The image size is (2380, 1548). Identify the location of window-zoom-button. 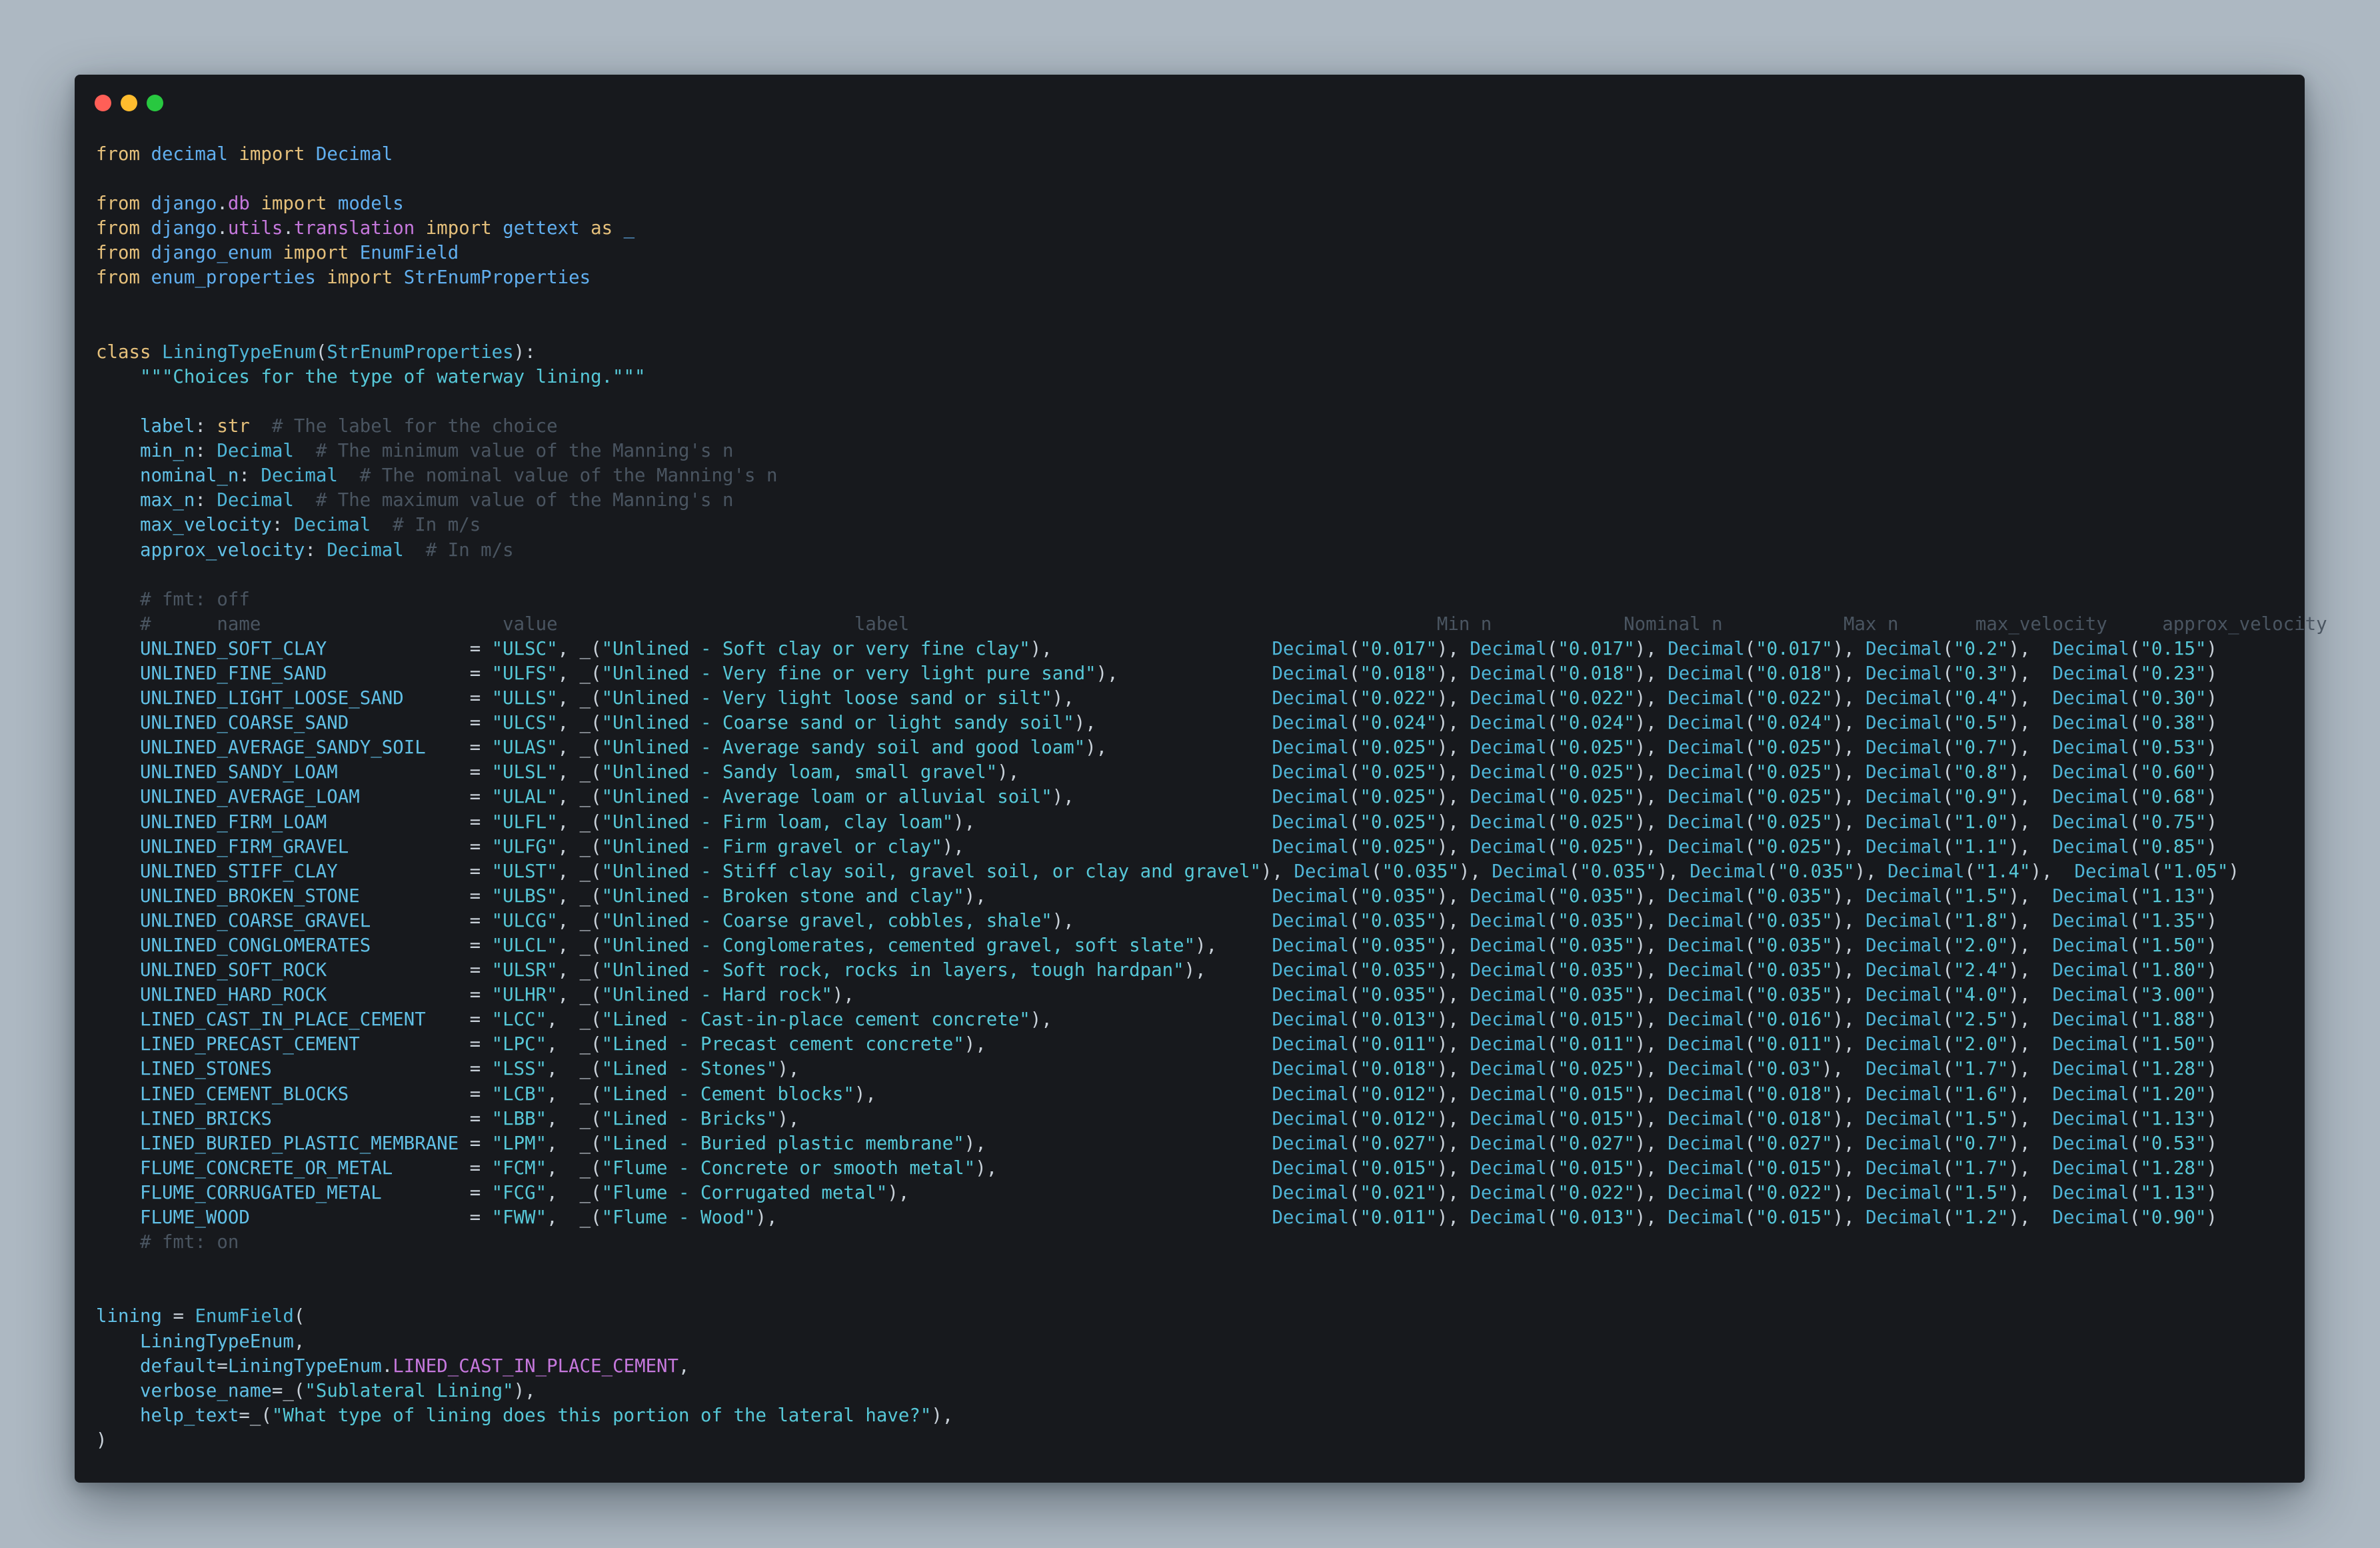
(155, 103).